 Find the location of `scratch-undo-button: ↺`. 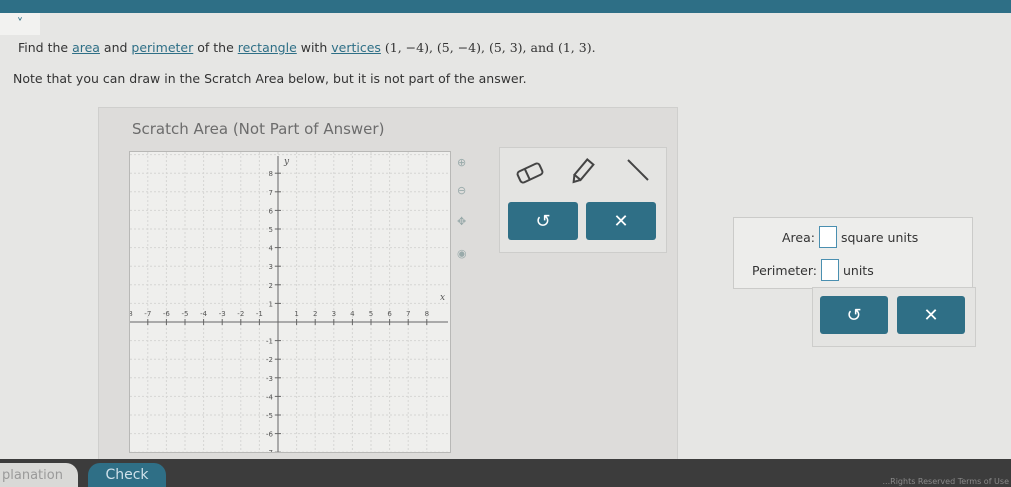

scratch-undo-button: ↺ is located at coordinates (543, 221).